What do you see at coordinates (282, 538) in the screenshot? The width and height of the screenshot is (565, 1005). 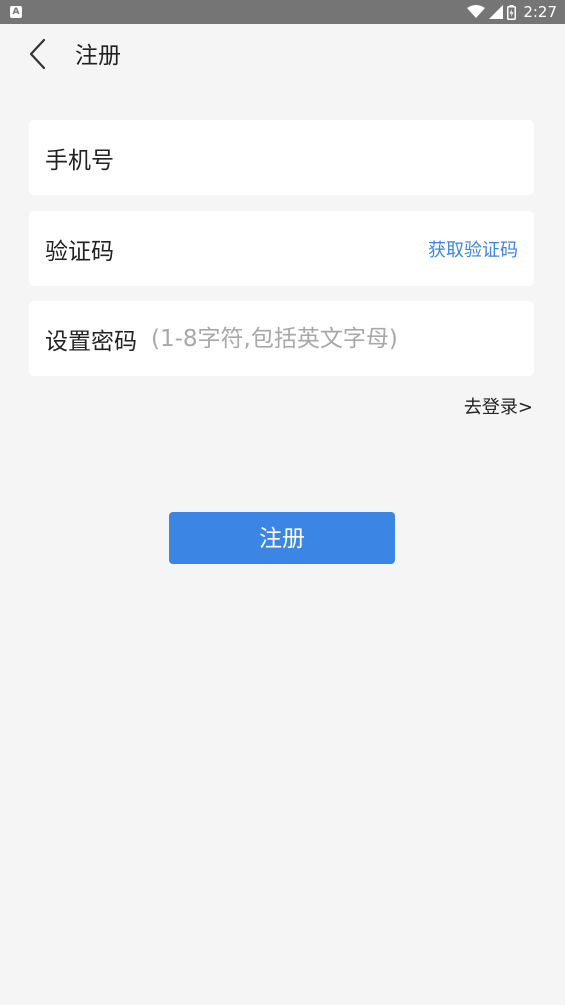 I see `register-button: 注册` at bounding box center [282, 538].